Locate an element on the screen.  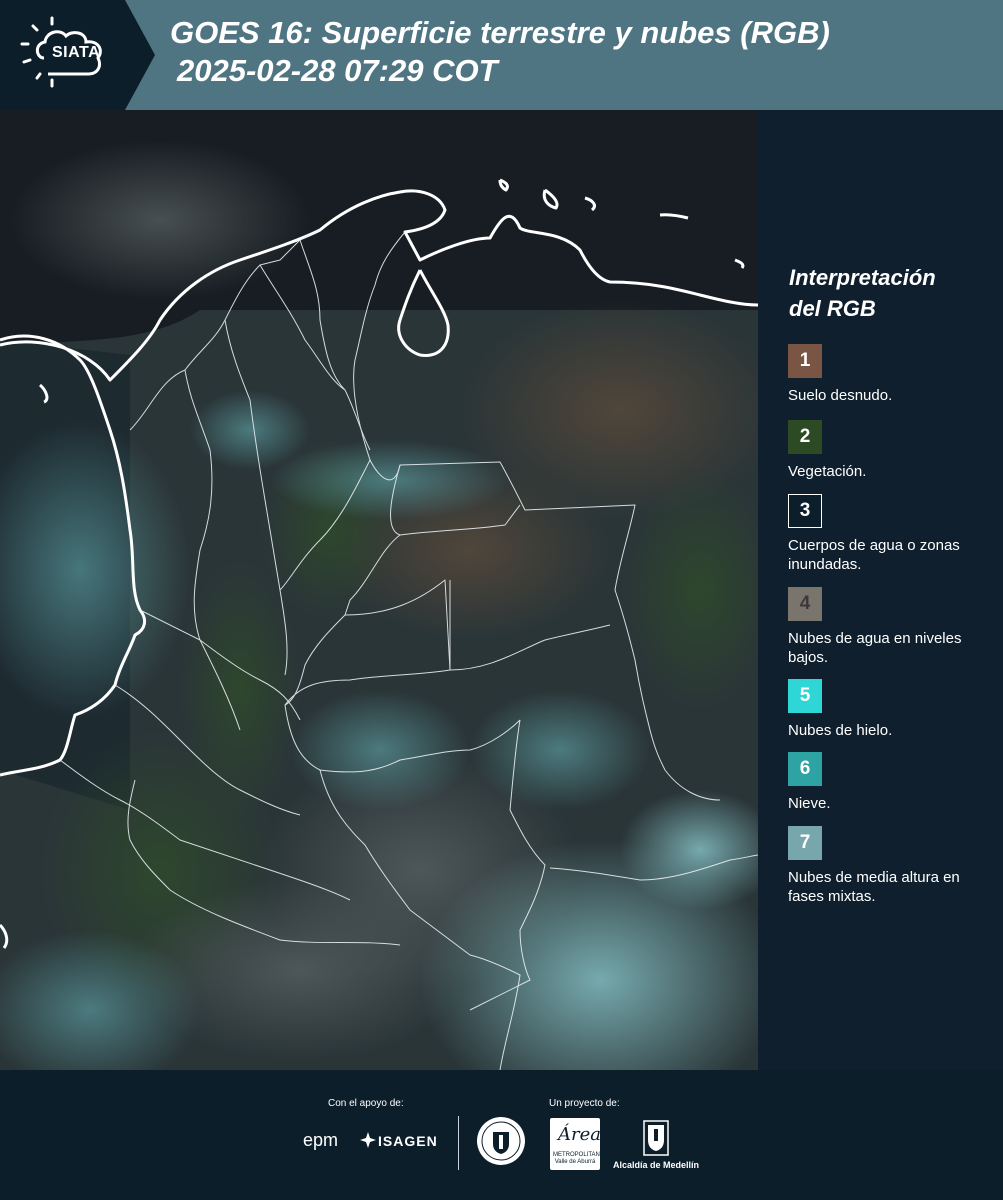
legend-label-6: Nieve. is located at coordinates (809, 803).